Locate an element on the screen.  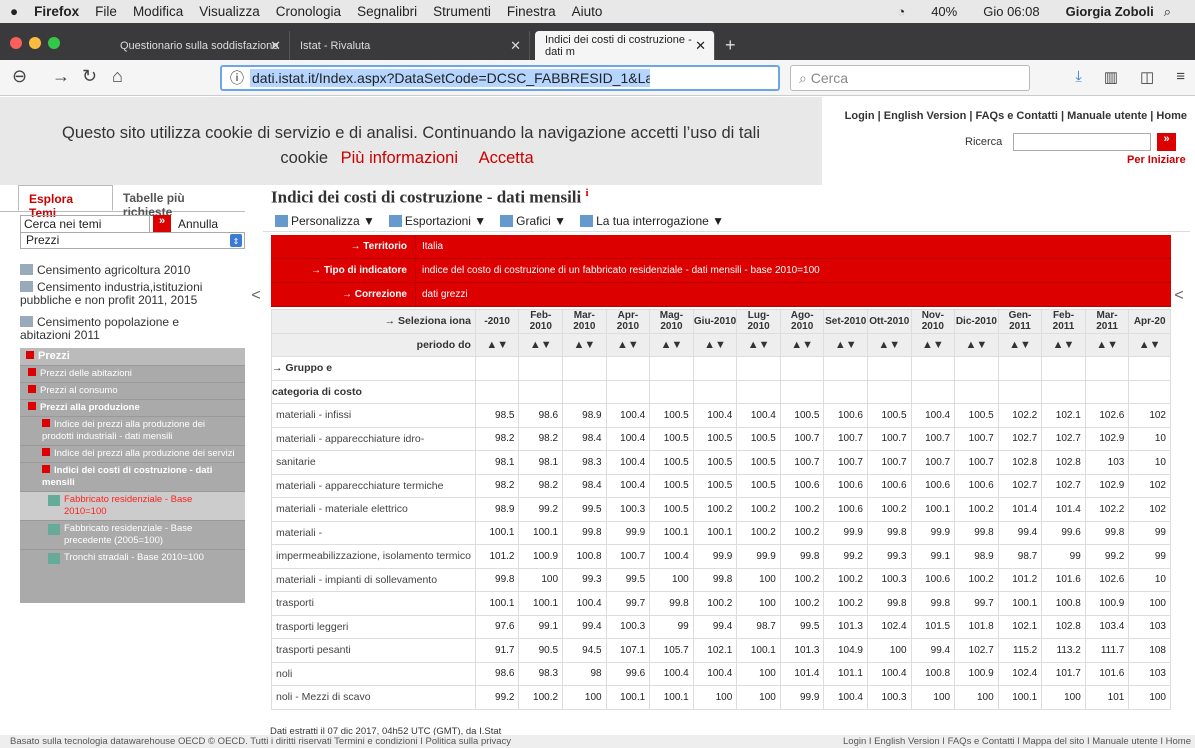
period-header: Giu-2010 is located at coordinates (715, 321).